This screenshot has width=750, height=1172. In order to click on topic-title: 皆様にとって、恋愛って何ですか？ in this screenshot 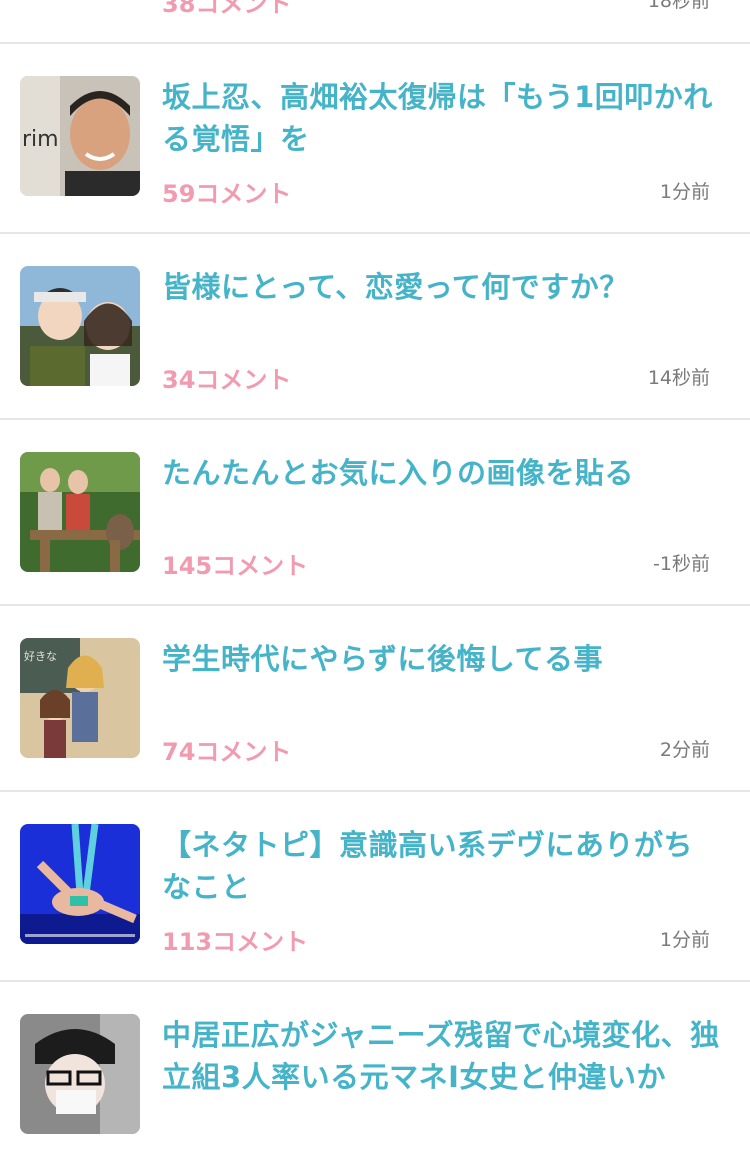, I will do `click(442, 287)`.